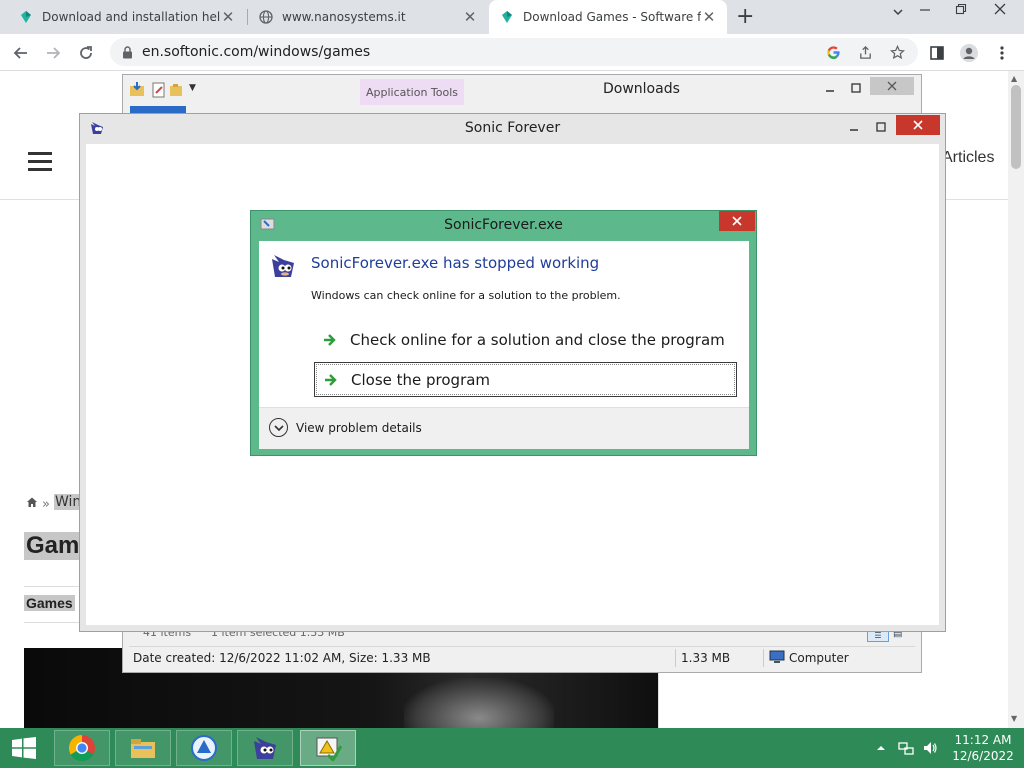 Image resolution: width=1024 pixels, height=768 pixels. I want to click on explorer-close-button, so click(892, 86).